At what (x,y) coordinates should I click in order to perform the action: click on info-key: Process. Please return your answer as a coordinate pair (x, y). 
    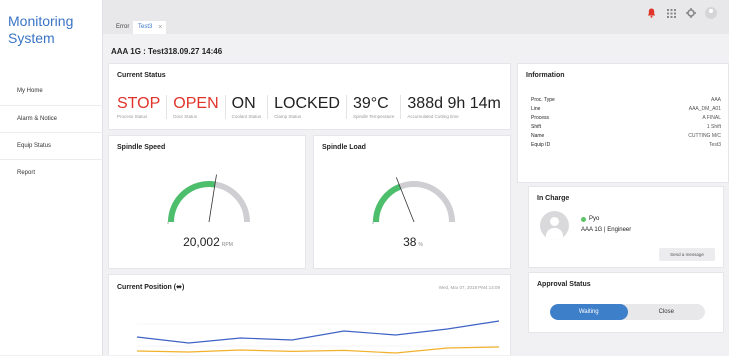
    Looking at the image, I should click on (540, 118).